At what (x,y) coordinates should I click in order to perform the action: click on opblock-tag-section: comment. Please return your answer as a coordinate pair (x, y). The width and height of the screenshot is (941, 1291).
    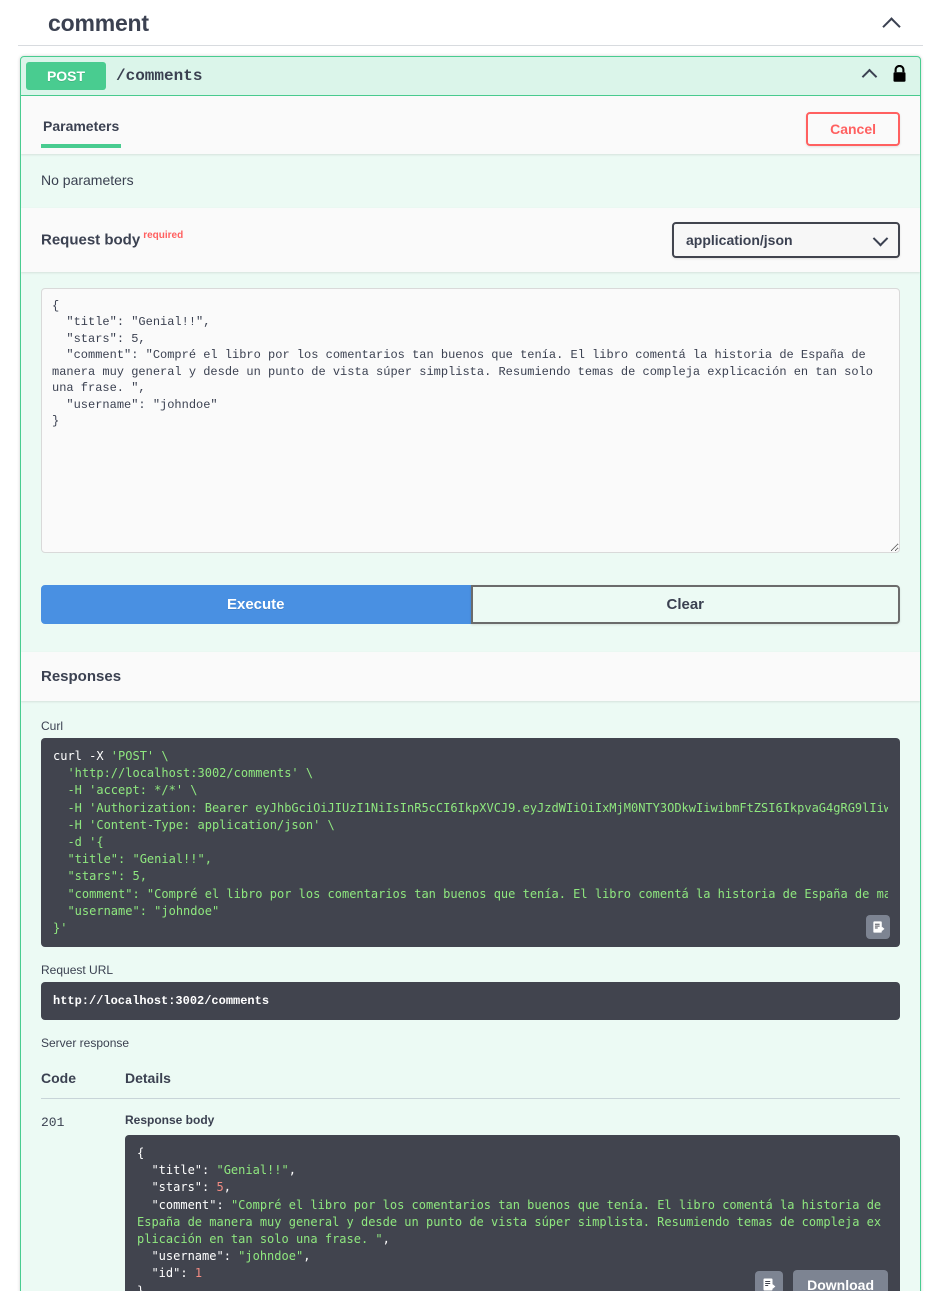
    Looking at the image, I should click on (470, 23).